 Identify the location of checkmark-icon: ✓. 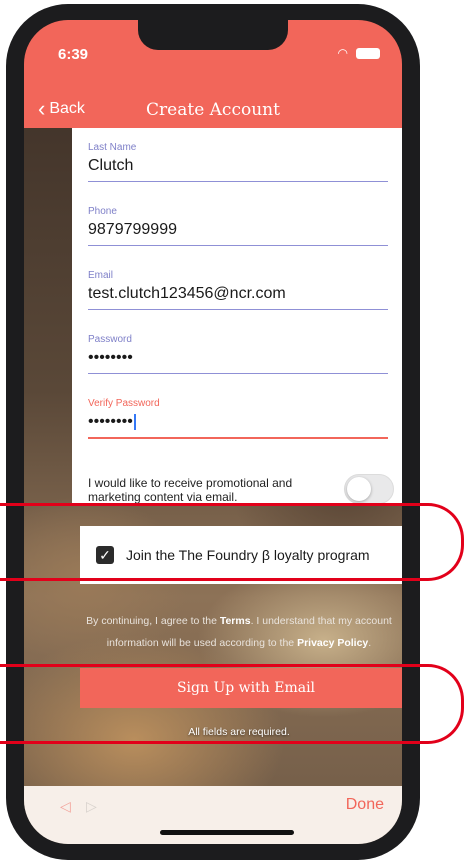
(105, 554).